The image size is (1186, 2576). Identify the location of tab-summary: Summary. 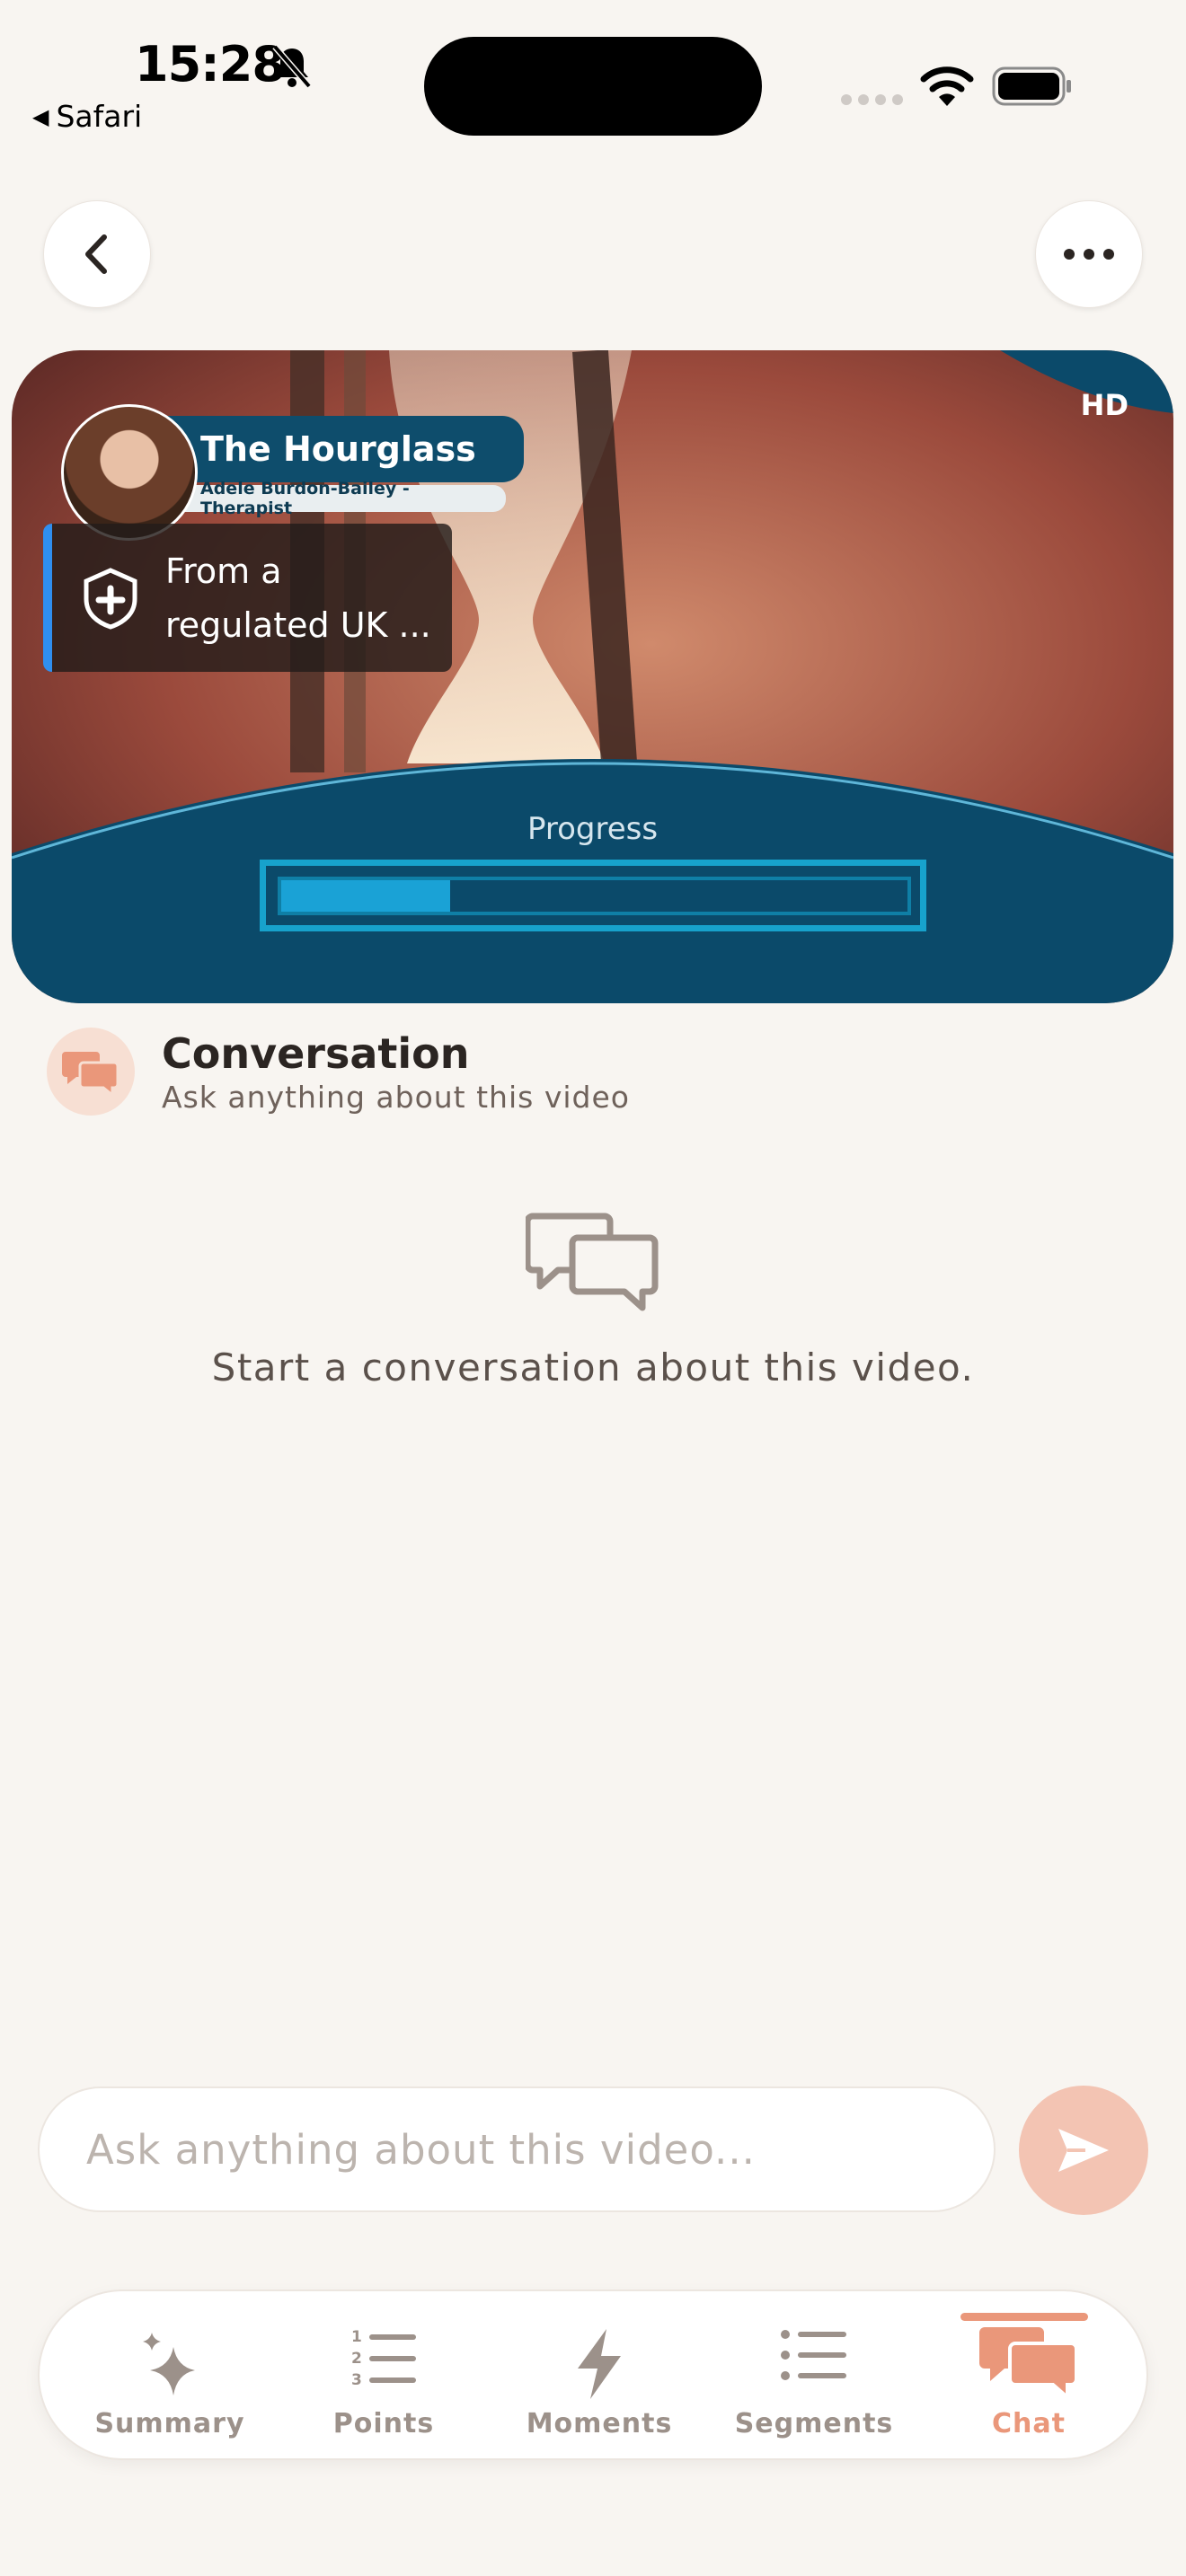
(169, 2376).